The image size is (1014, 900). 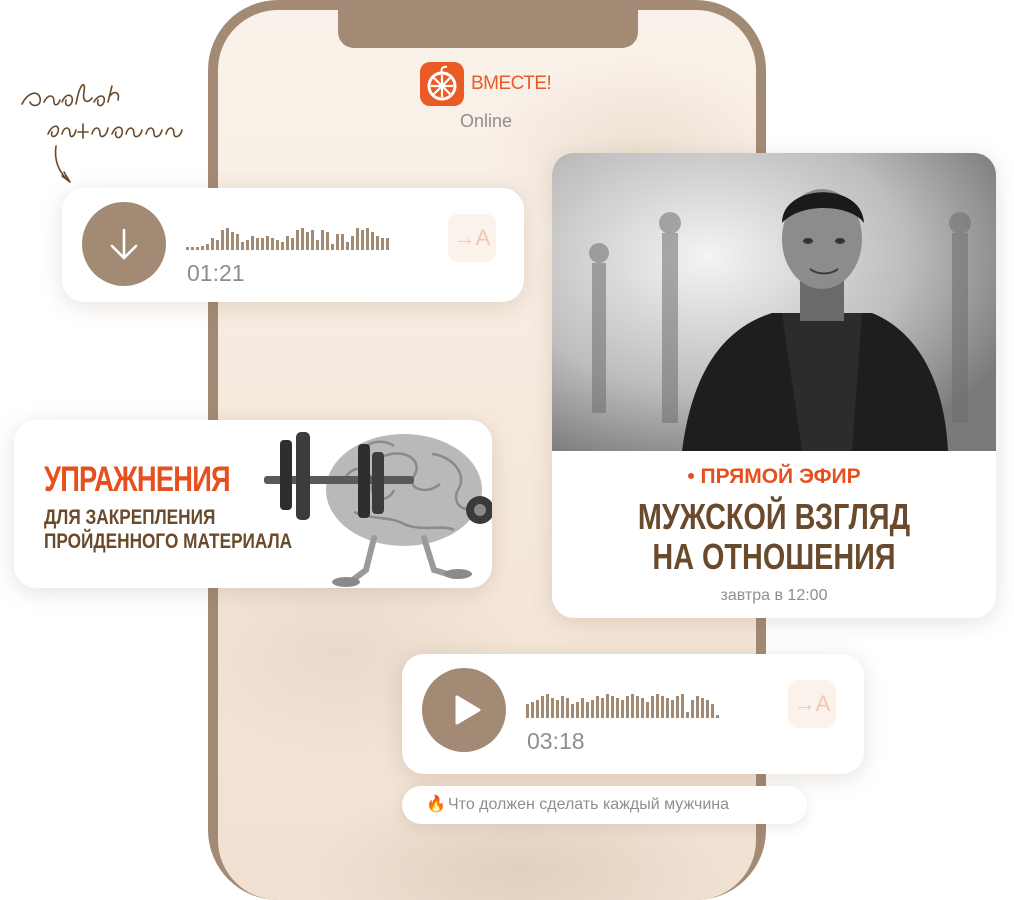 What do you see at coordinates (589, 804) in the screenshot?
I see `caption-text: Что должен сделать каждый мужчина` at bounding box center [589, 804].